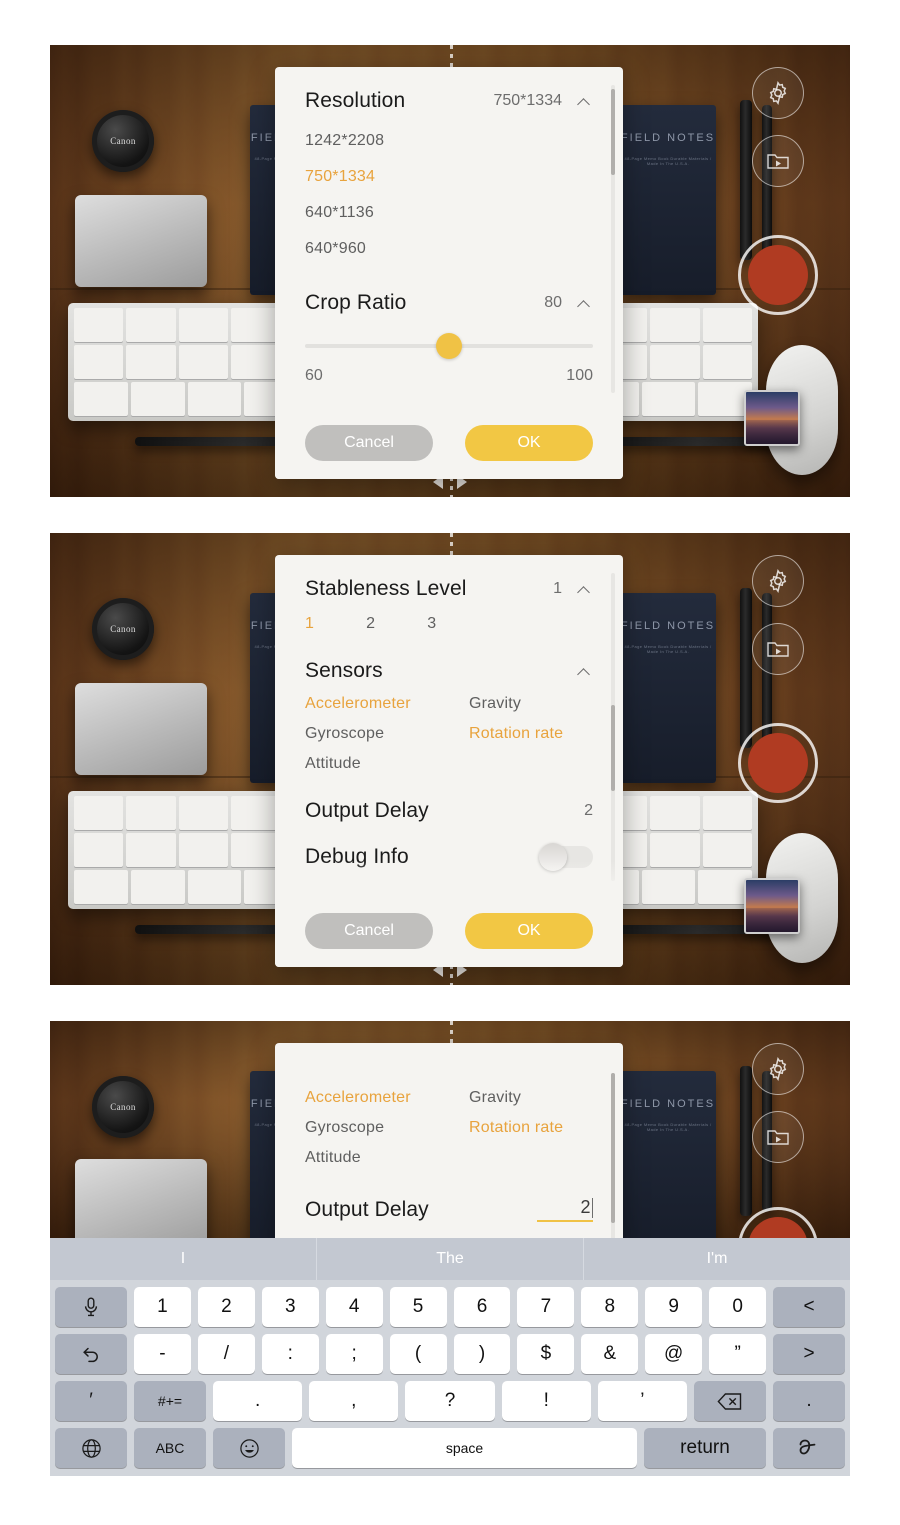 This screenshot has width=900, height=1525. What do you see at coordinates (170, 1448) in the screenshot?
I see `key-abc-toggle: ABC` at bounding box center [170, 1448].